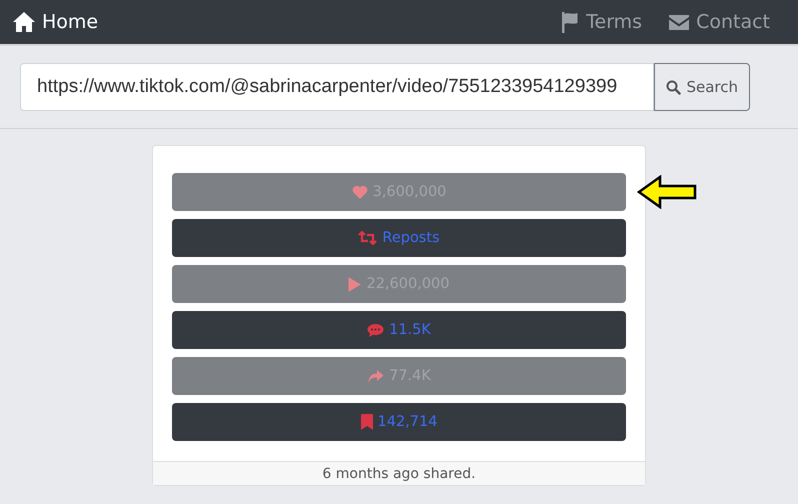 The width and height of the screenshot is (798, 504). Describe the element at coordinates (337, 87) in the screenshot. I see `url-field: https://www.tiktok.com/@sabrinacarpenter/video/7551233954129399` at that location.